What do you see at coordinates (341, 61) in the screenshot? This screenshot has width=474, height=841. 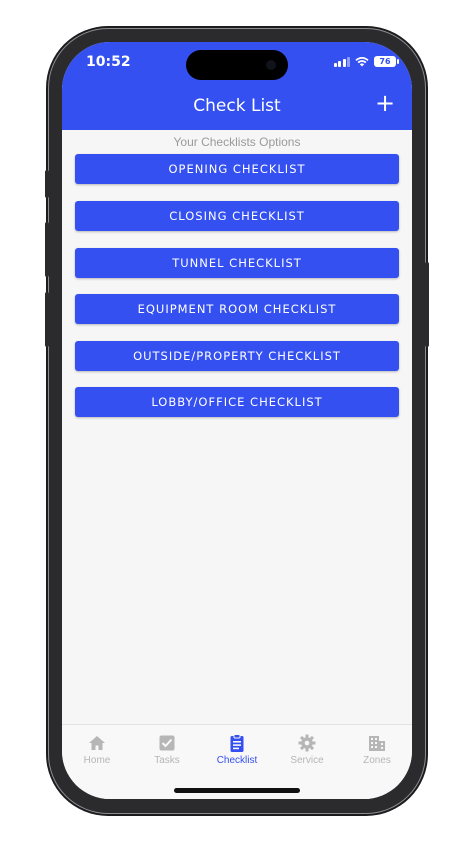 I see `signal-icon` at bounding box center [341, 61].